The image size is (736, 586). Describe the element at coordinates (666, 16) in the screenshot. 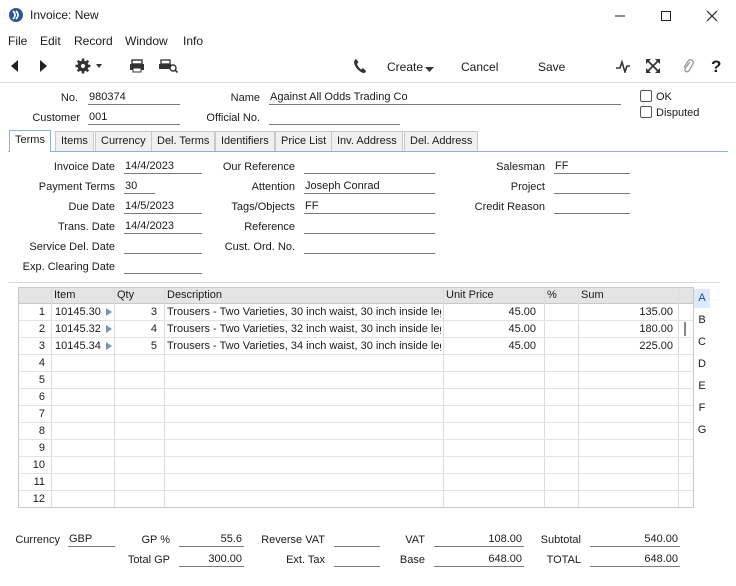

I see `maximize-icon` at that location.